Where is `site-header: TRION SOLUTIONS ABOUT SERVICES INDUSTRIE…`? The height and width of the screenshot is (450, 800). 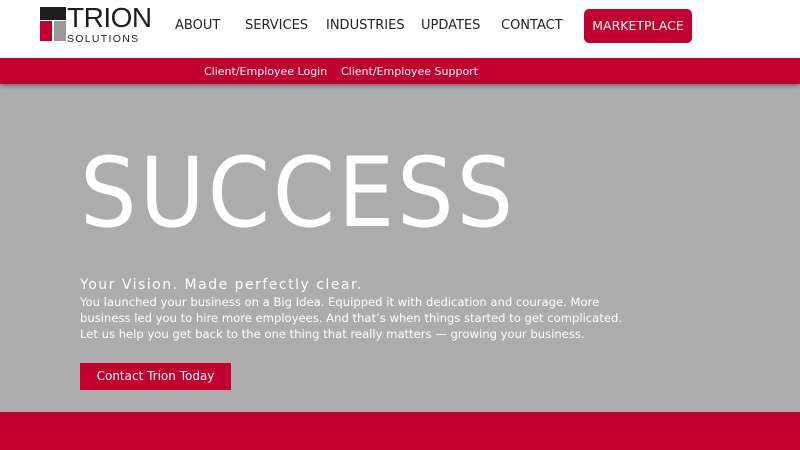
site-header: TRION SOLUTIONS ABOUT SERVICES INDUSTRIE… is located at coordinates (400, 29).